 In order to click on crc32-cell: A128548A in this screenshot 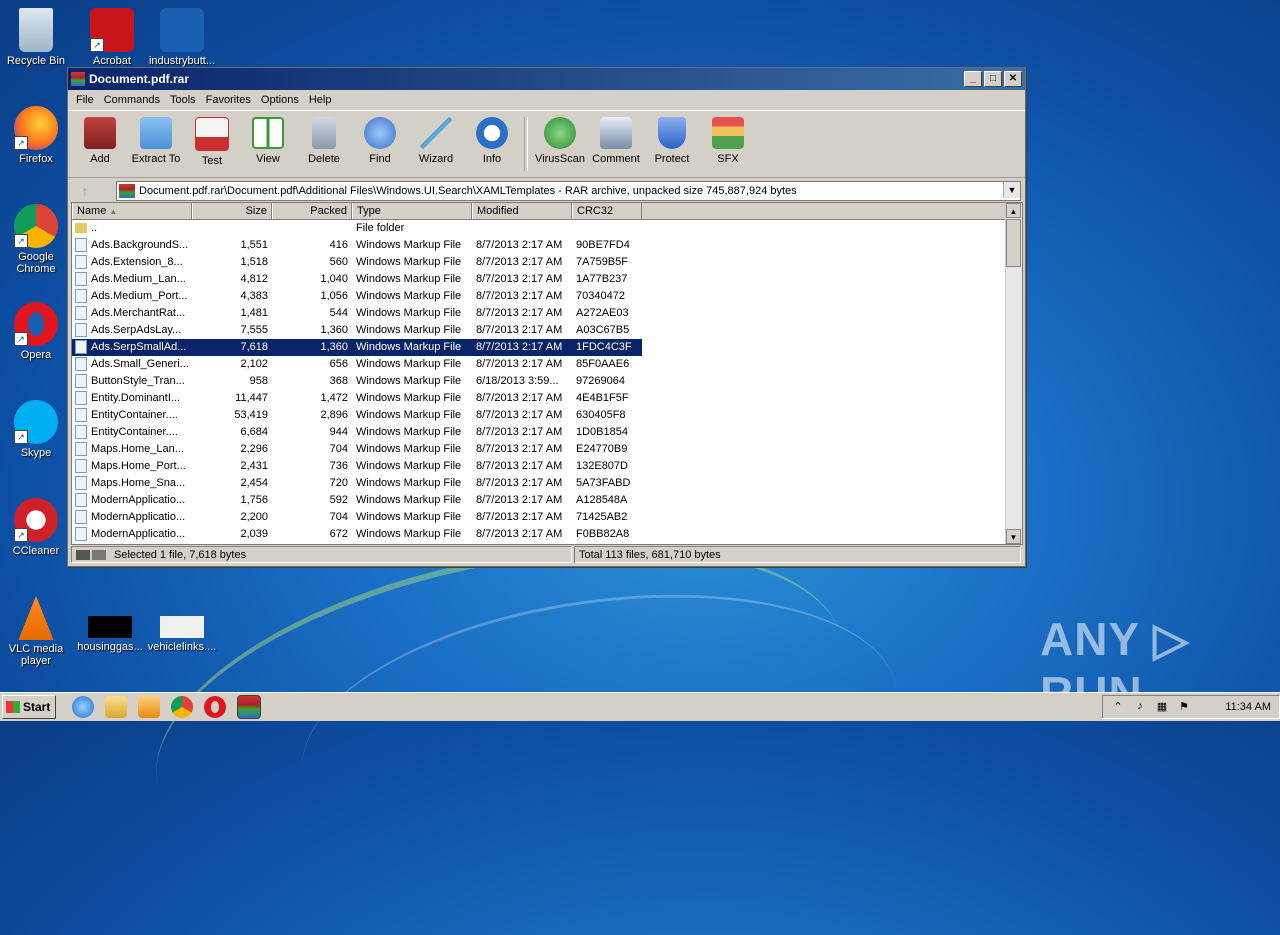, I will do `click(602, 500)`.